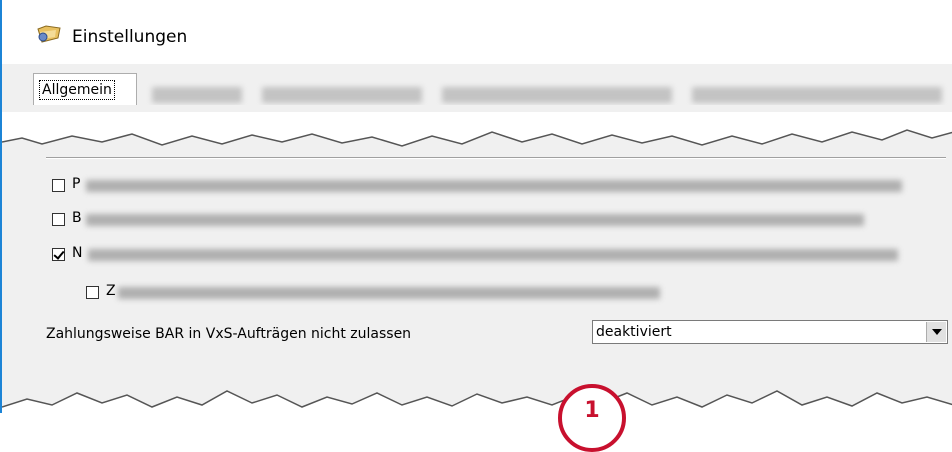 The width and height of the screenshot is (952, 452). Describe the element at coordinates (77, 253) in the screenshot. I see `option-label-3: N` at that location.